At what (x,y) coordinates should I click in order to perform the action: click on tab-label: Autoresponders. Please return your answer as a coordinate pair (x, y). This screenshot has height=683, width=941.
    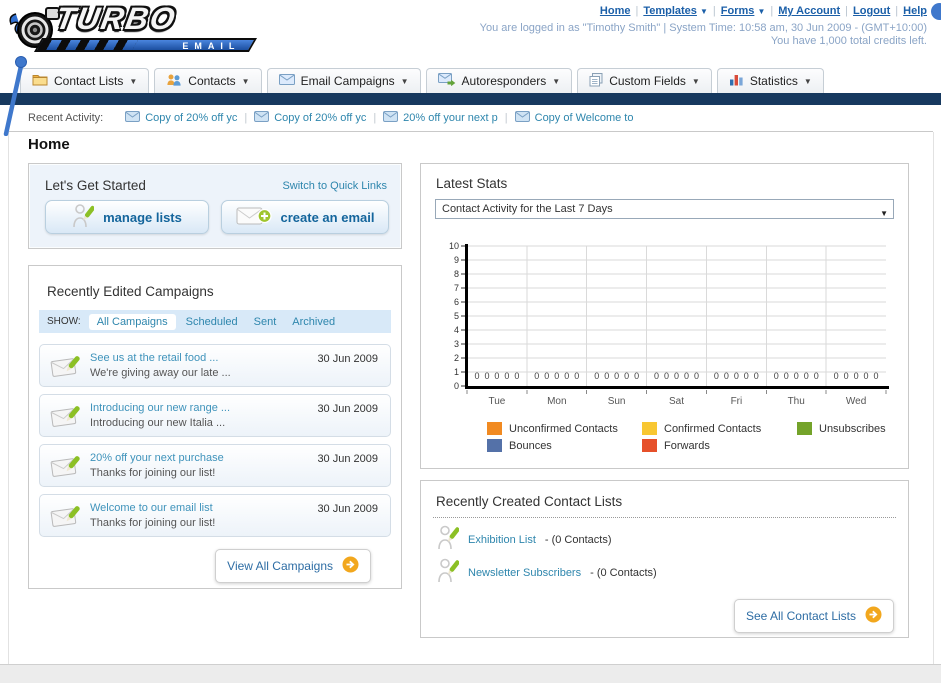
    Looking at the image, I should click on (504, 81).